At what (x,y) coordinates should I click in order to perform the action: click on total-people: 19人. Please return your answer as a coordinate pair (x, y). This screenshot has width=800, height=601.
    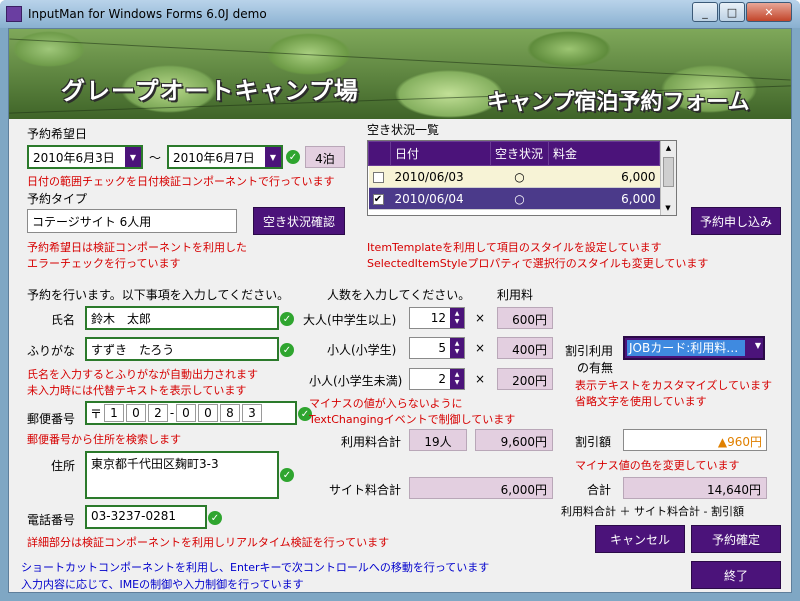
    Looking at the image, I should click on (438, 440).